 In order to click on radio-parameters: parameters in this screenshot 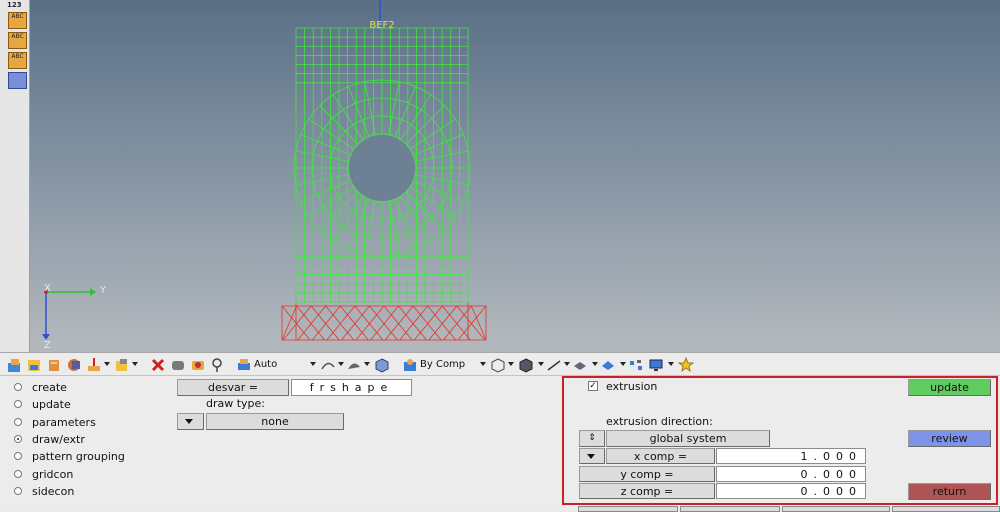, I will do `click(55, 422)`.